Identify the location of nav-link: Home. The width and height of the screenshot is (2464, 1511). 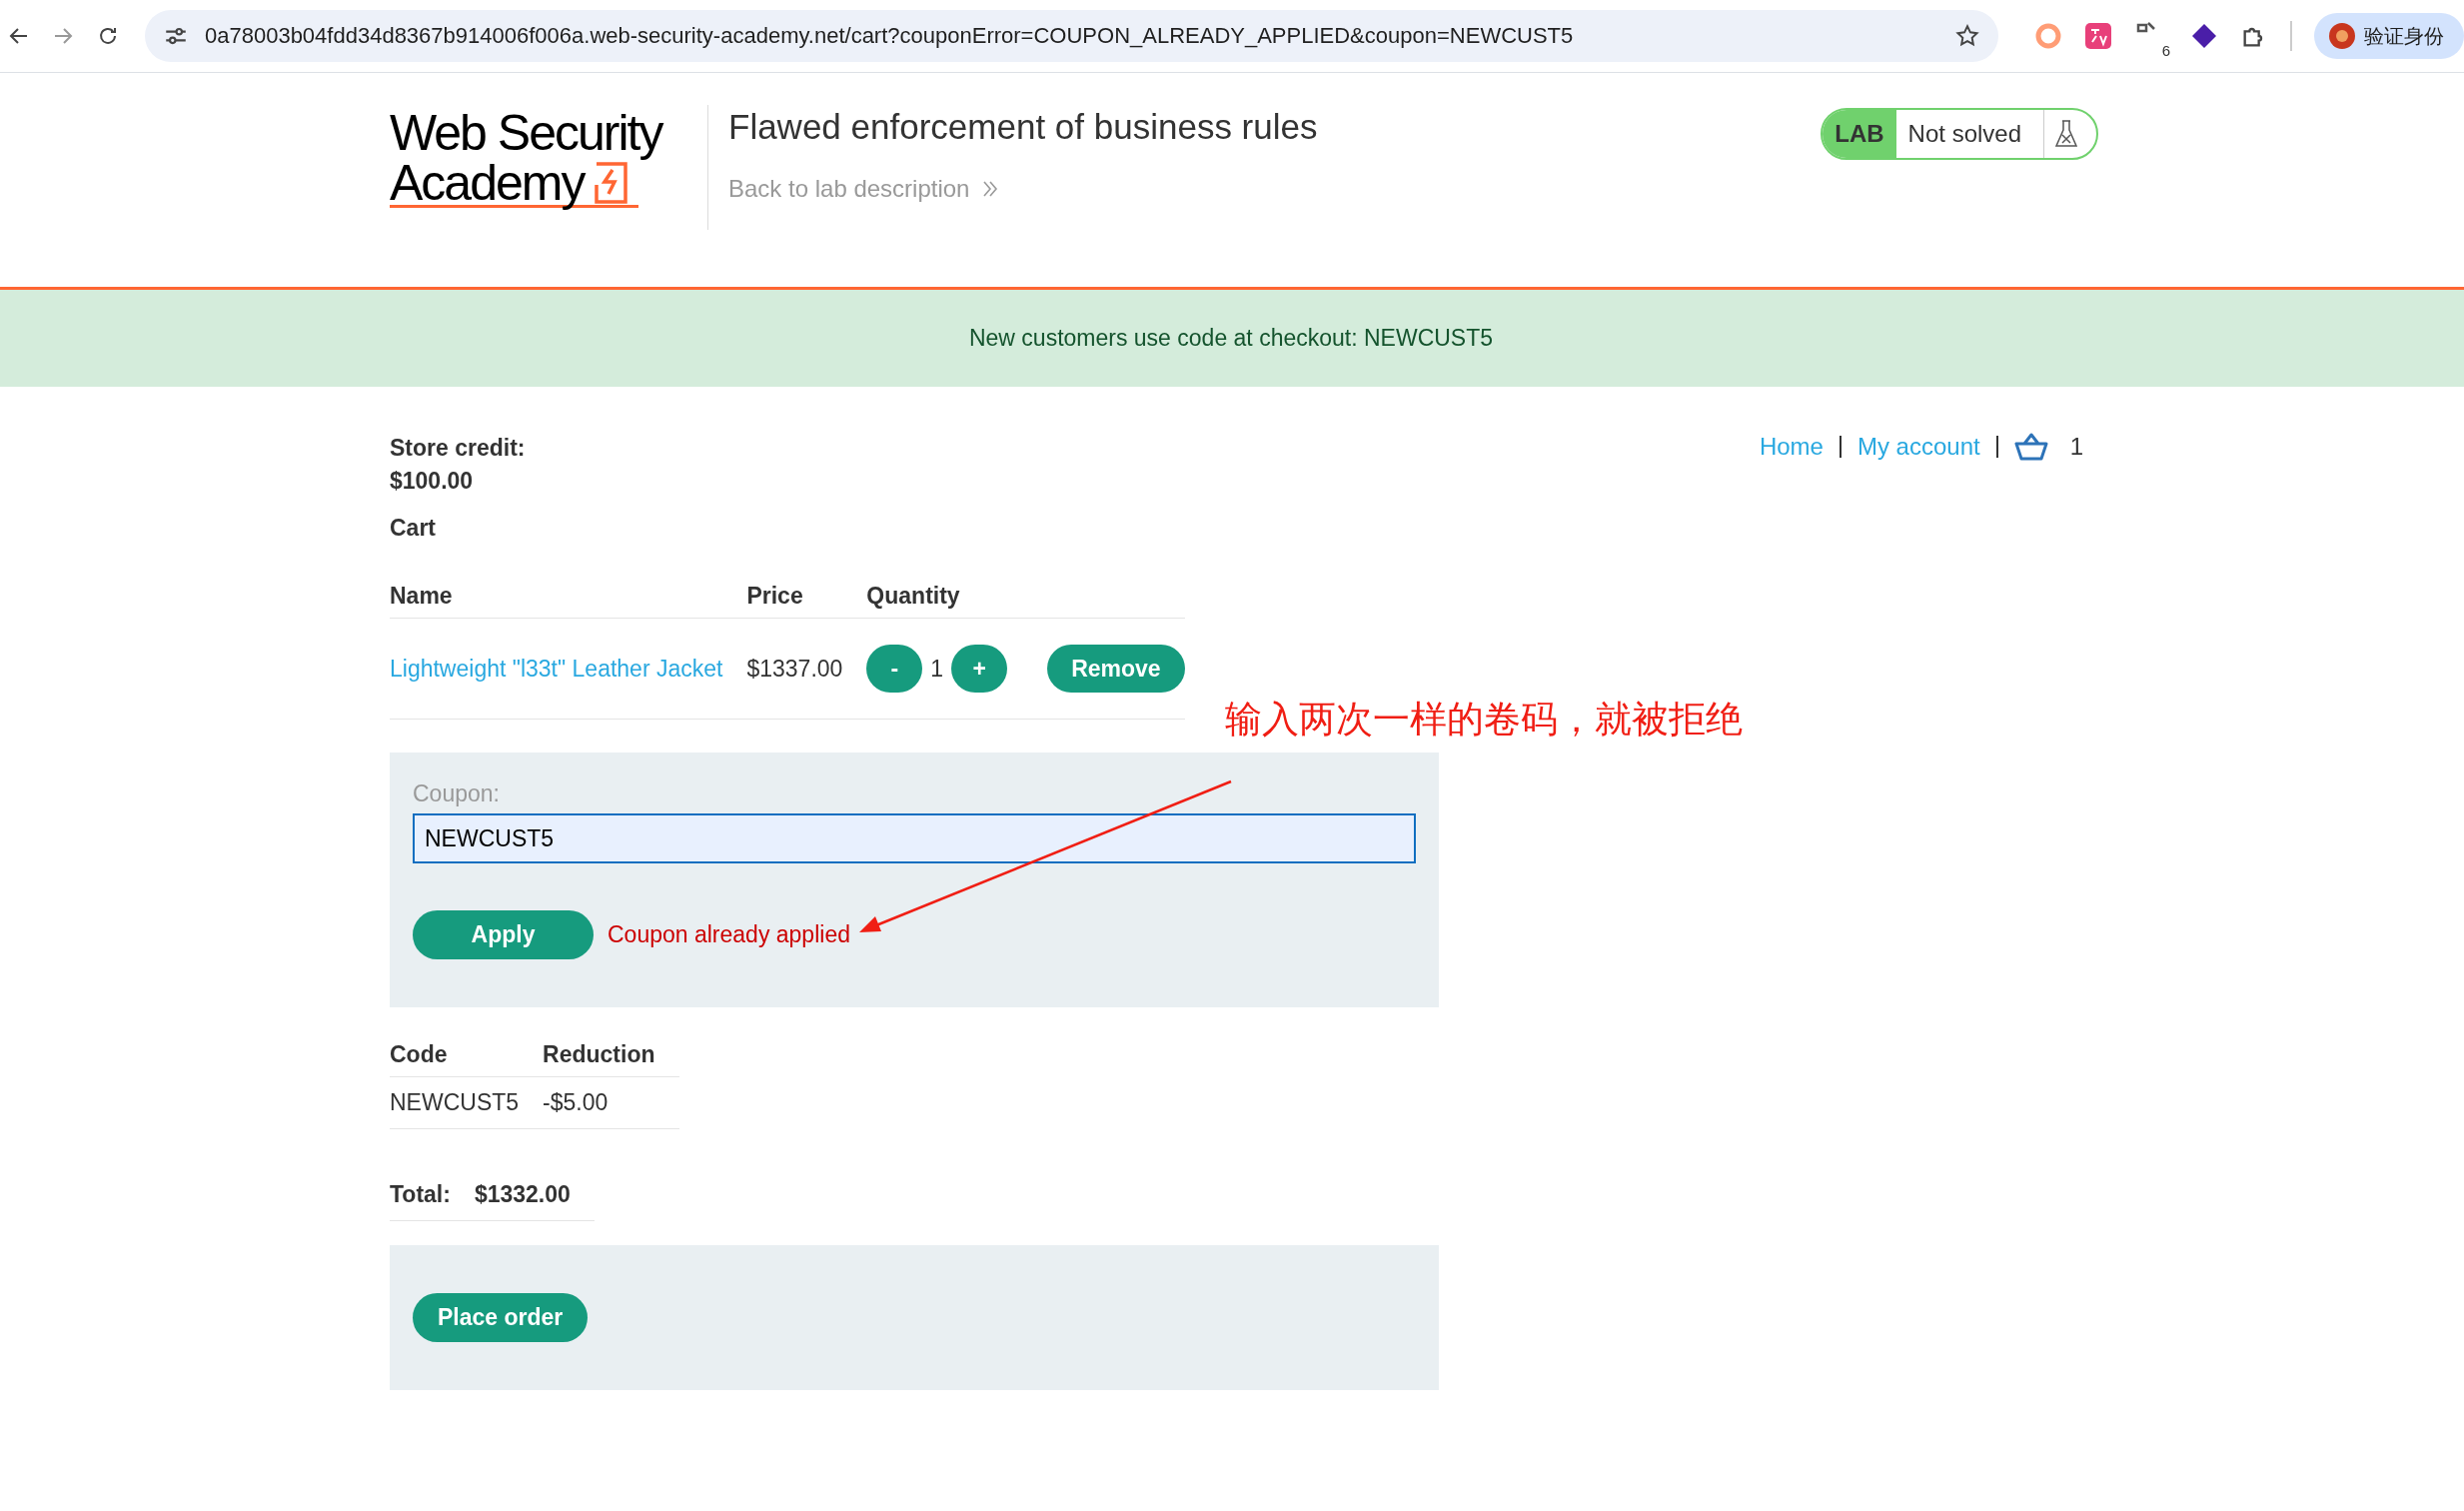
(1791, 447).